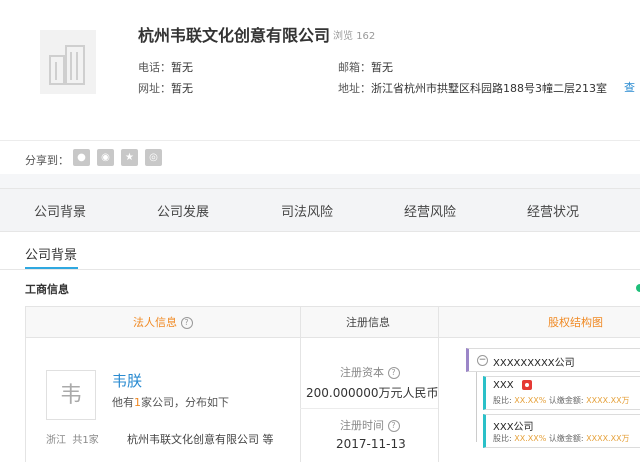  What do you see at coordinates (47, 160) in the screenshot?
I see `share-label: 分享到：` at bounding box center [47, 160].